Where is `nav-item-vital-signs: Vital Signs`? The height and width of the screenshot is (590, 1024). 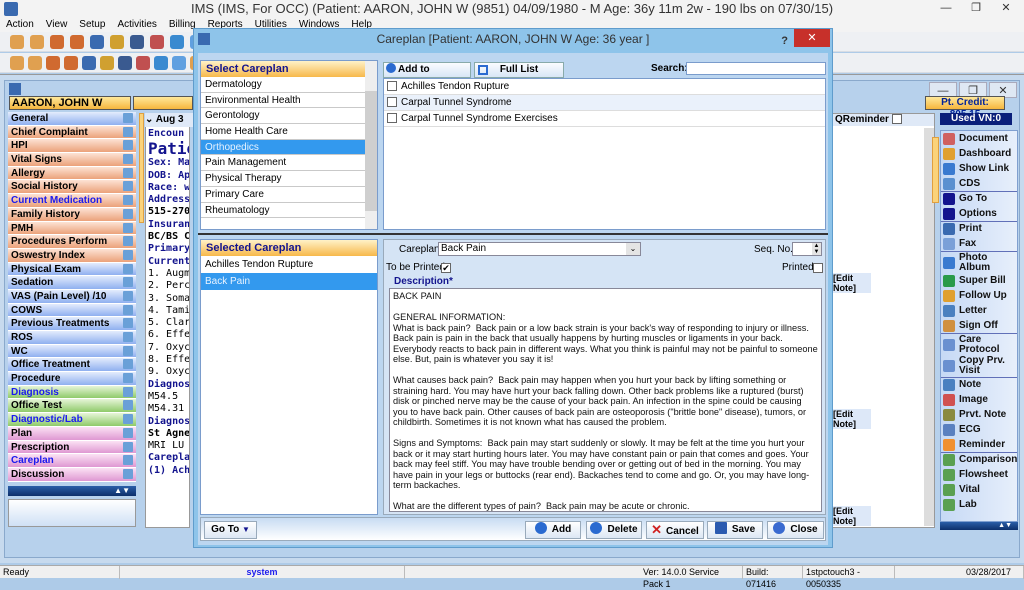 nav-item-vital-signs: Vital Signs is located at coordinates (72, 160).